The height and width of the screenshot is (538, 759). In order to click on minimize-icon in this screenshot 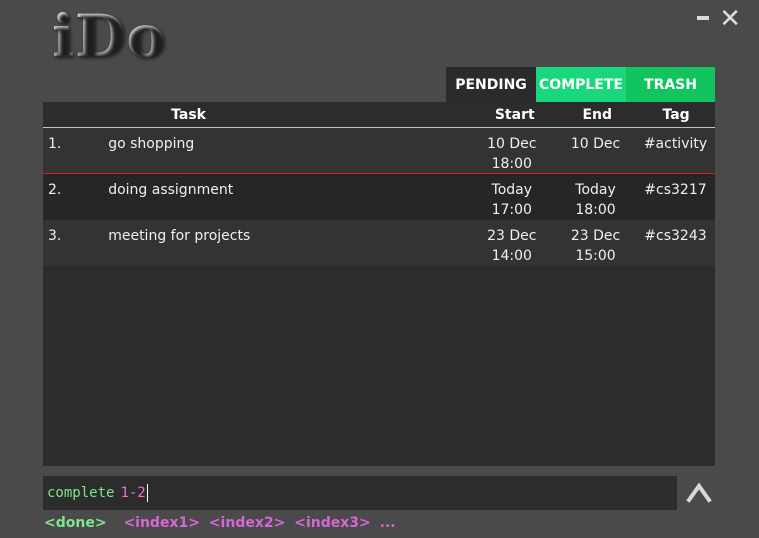, I will do `click(703, 18)`.